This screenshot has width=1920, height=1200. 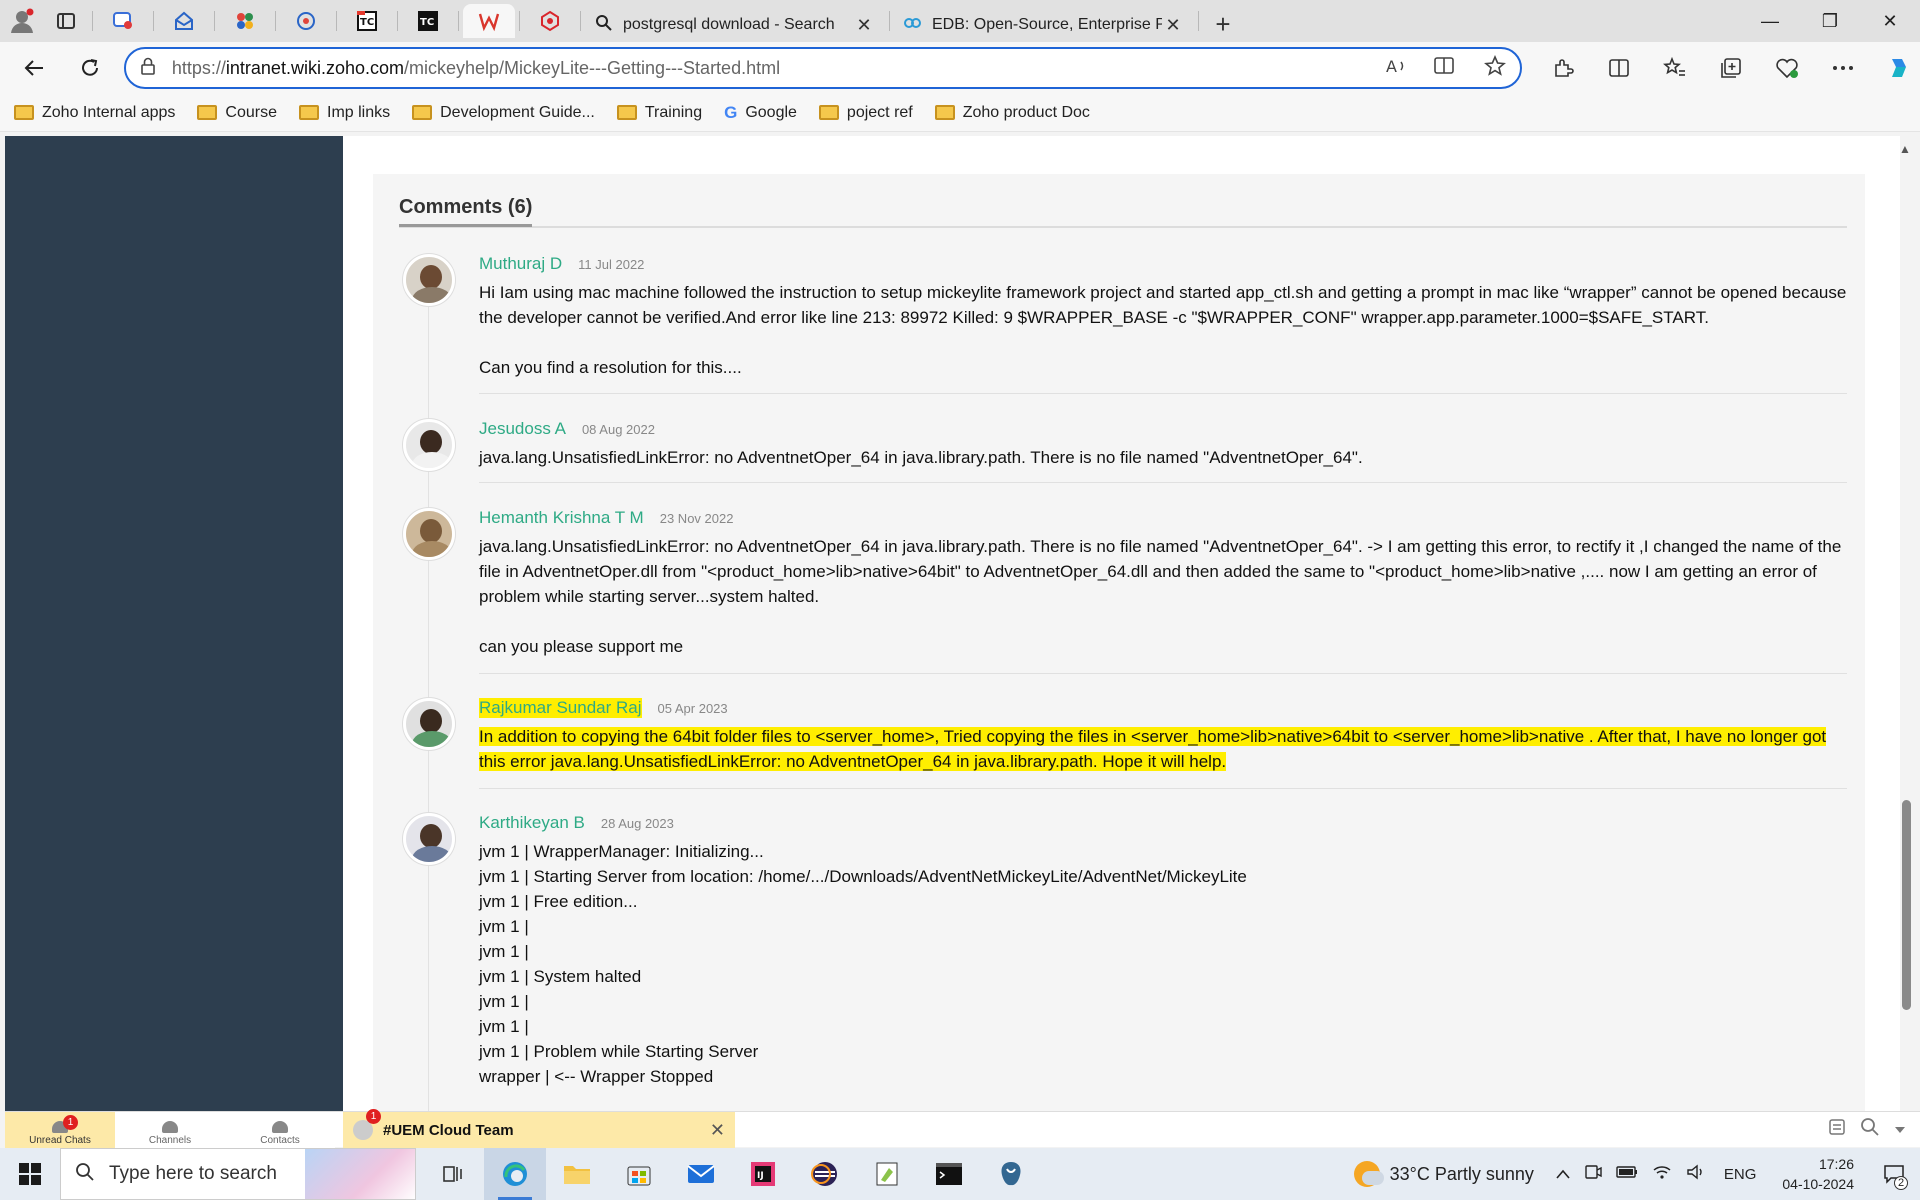 What do you see at coordinates (94, 113) in the screenshot?
I see `bookmark-zoho-internal-apps: Zoho Internal apps` at bounding box center [94, 113].